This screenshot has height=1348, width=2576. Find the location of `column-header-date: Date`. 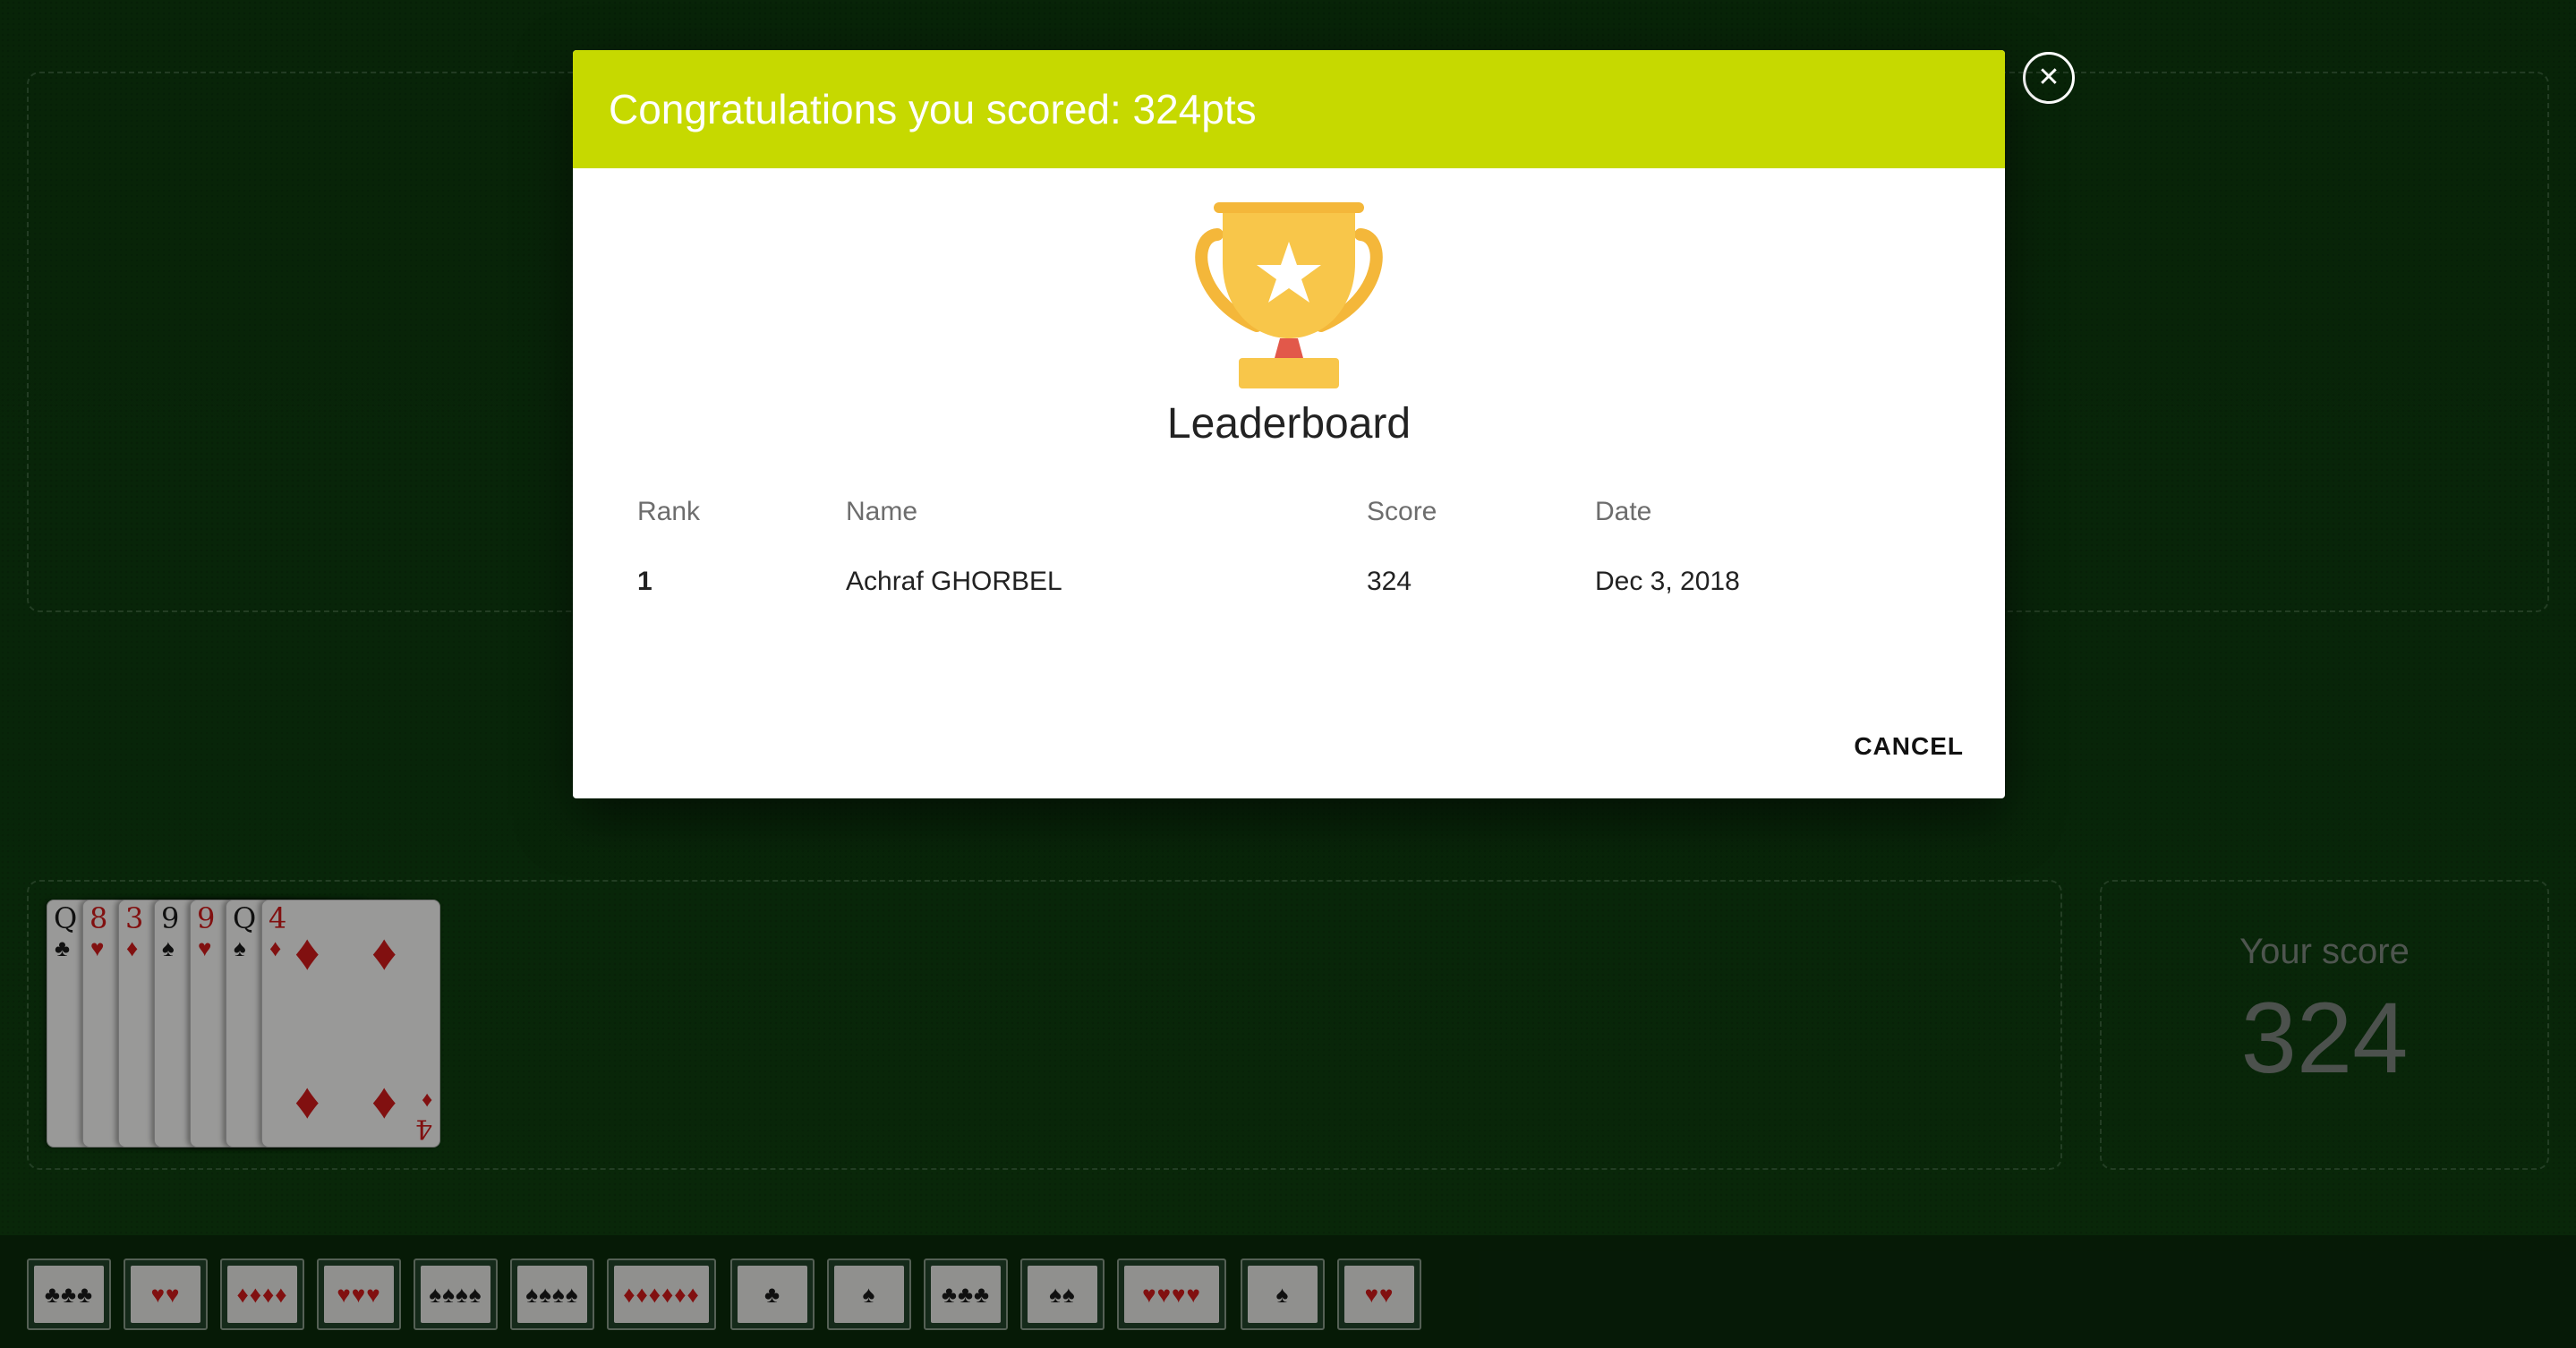

column-header-date: Date is located at coordinates (1623, 511).